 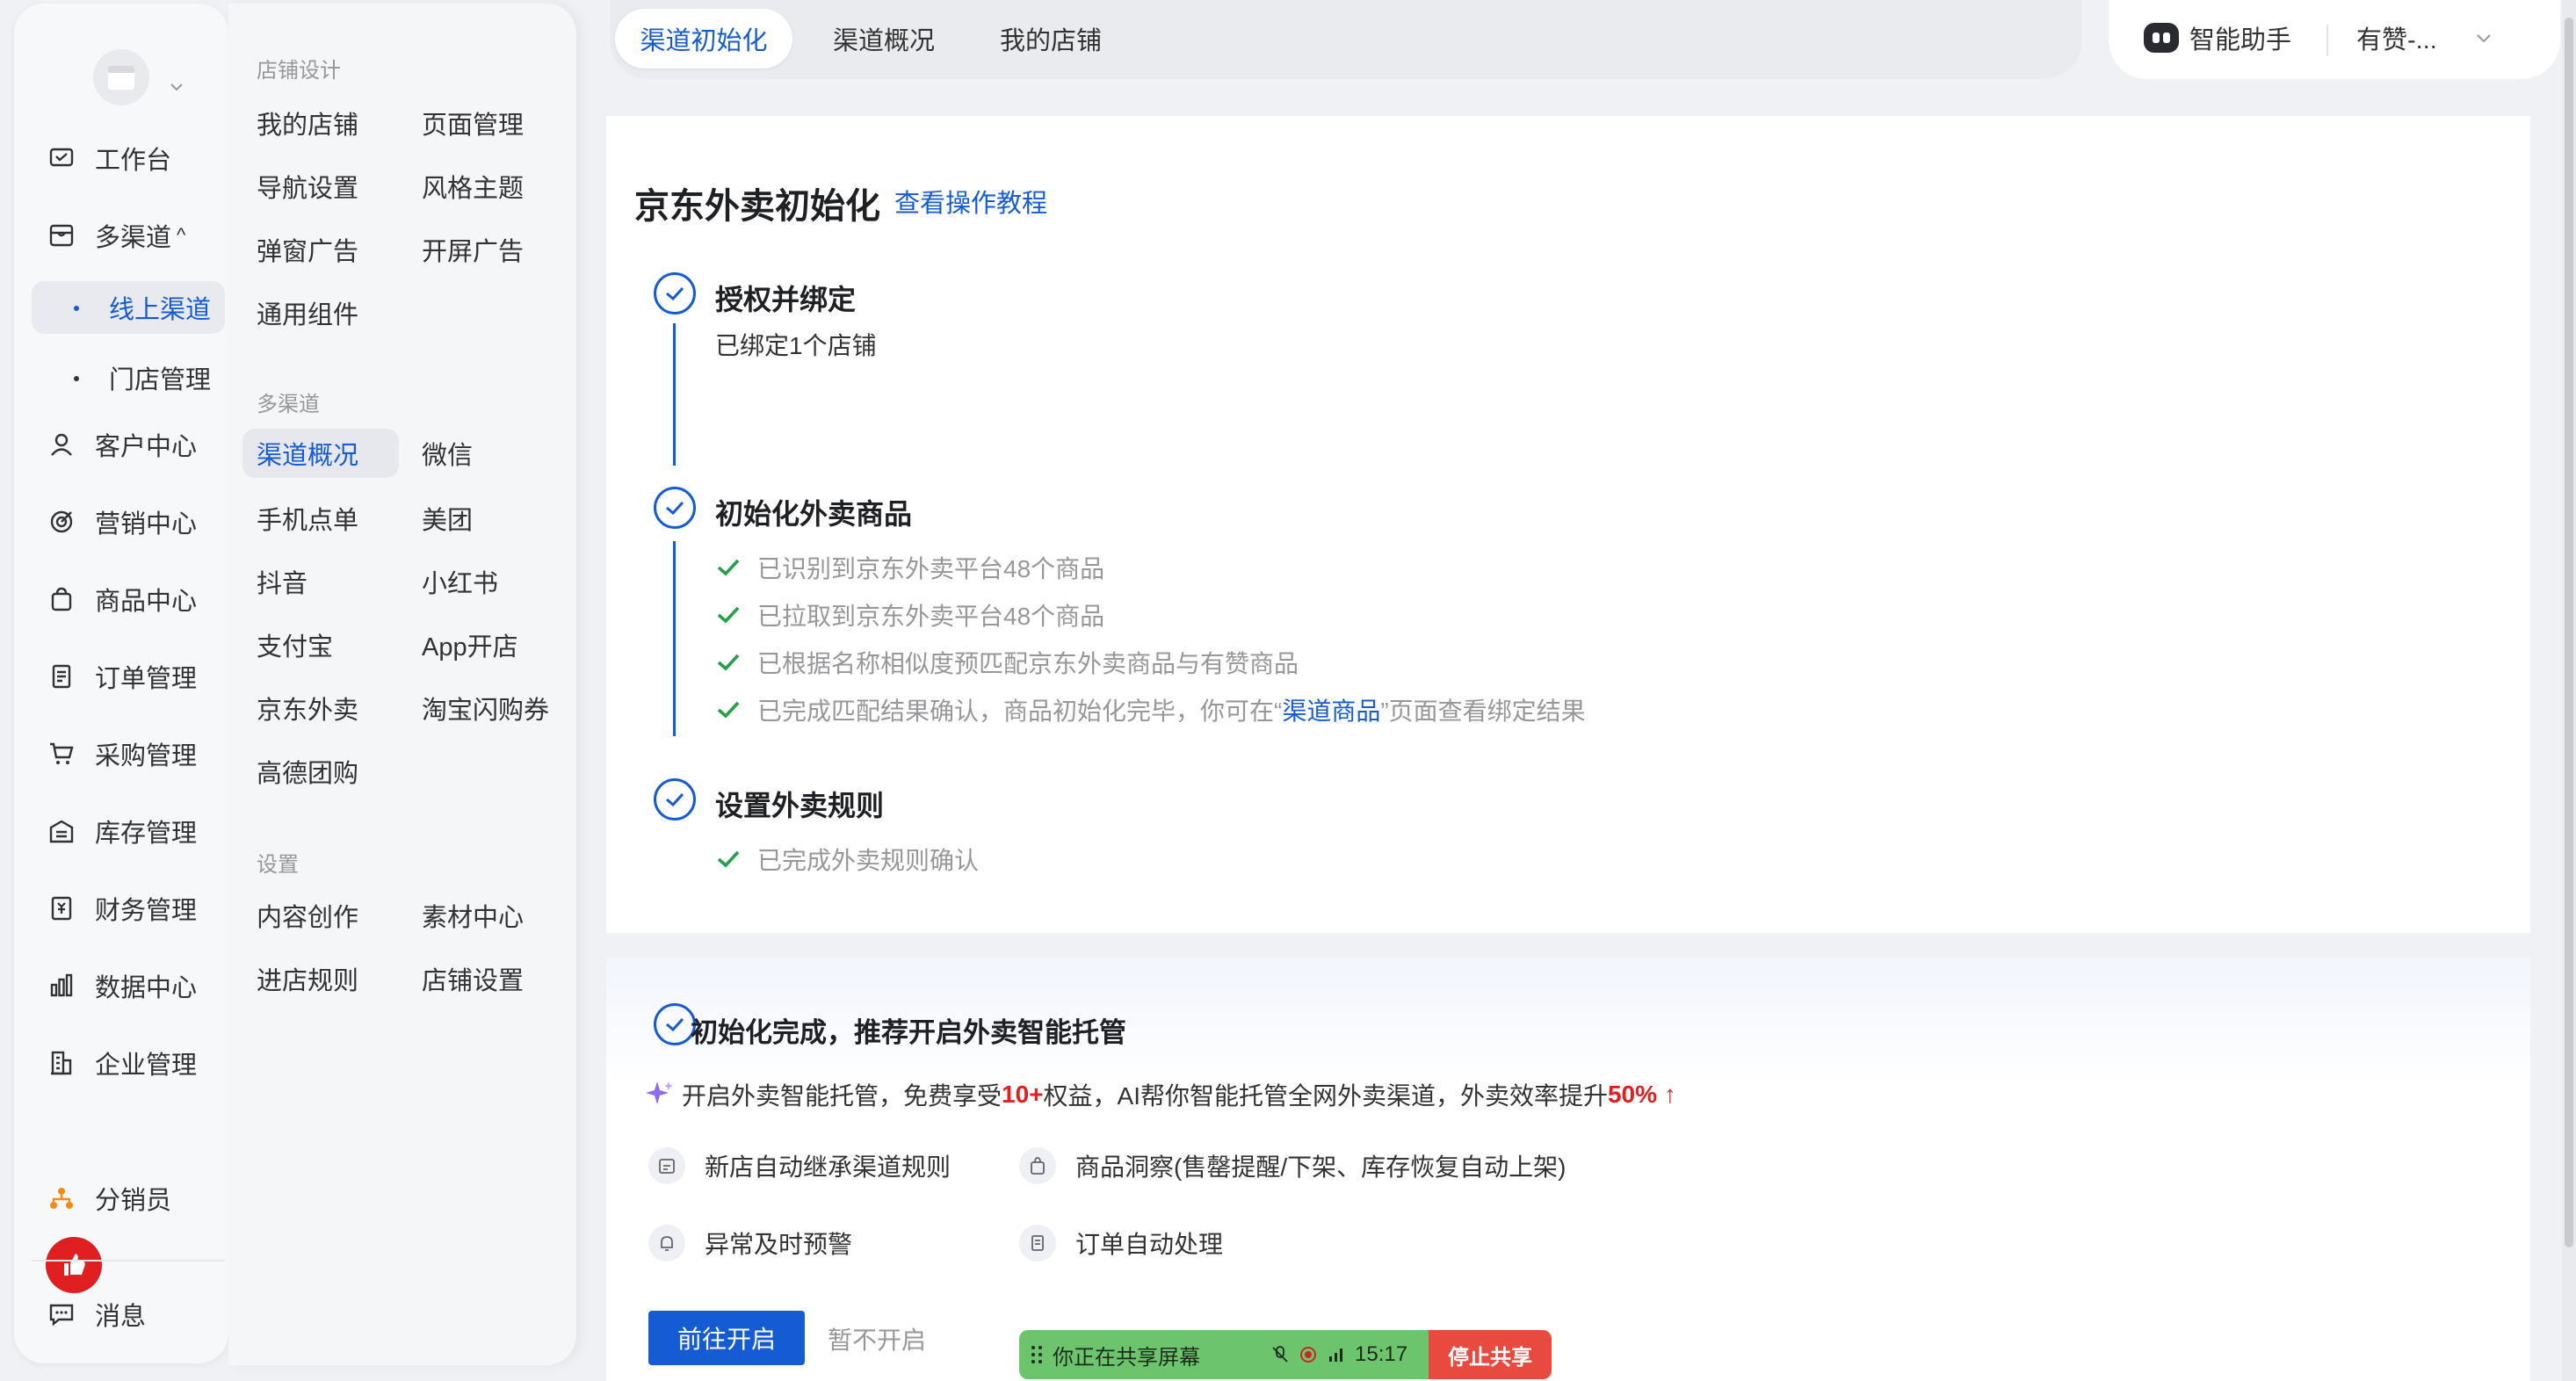 What do you see at coordinates (76, 308) in the screenshot?
I see `bullet-dot` at bounding box center [76, 308].